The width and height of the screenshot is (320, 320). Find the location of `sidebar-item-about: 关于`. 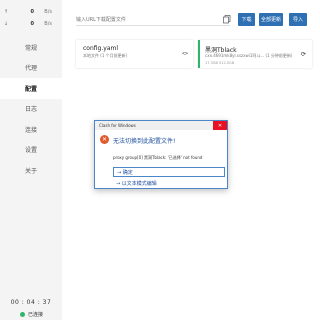

sidebar-item-about: 关于 is located at coordinates (31, 170).